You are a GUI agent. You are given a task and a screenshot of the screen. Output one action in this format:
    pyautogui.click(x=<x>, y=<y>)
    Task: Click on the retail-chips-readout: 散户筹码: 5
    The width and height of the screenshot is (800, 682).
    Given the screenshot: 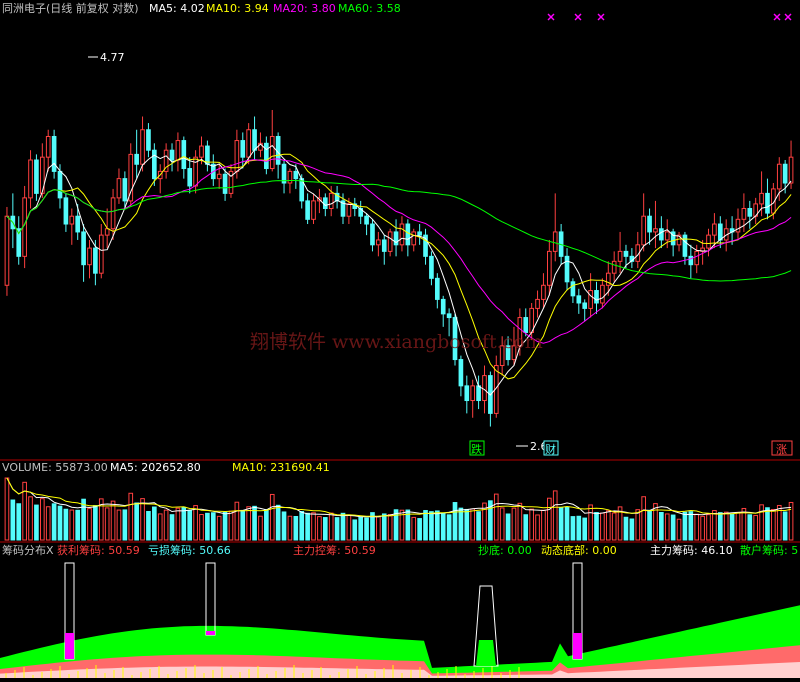 What is the action you would take?
    pyautogui.click(x=769, y=550)
    